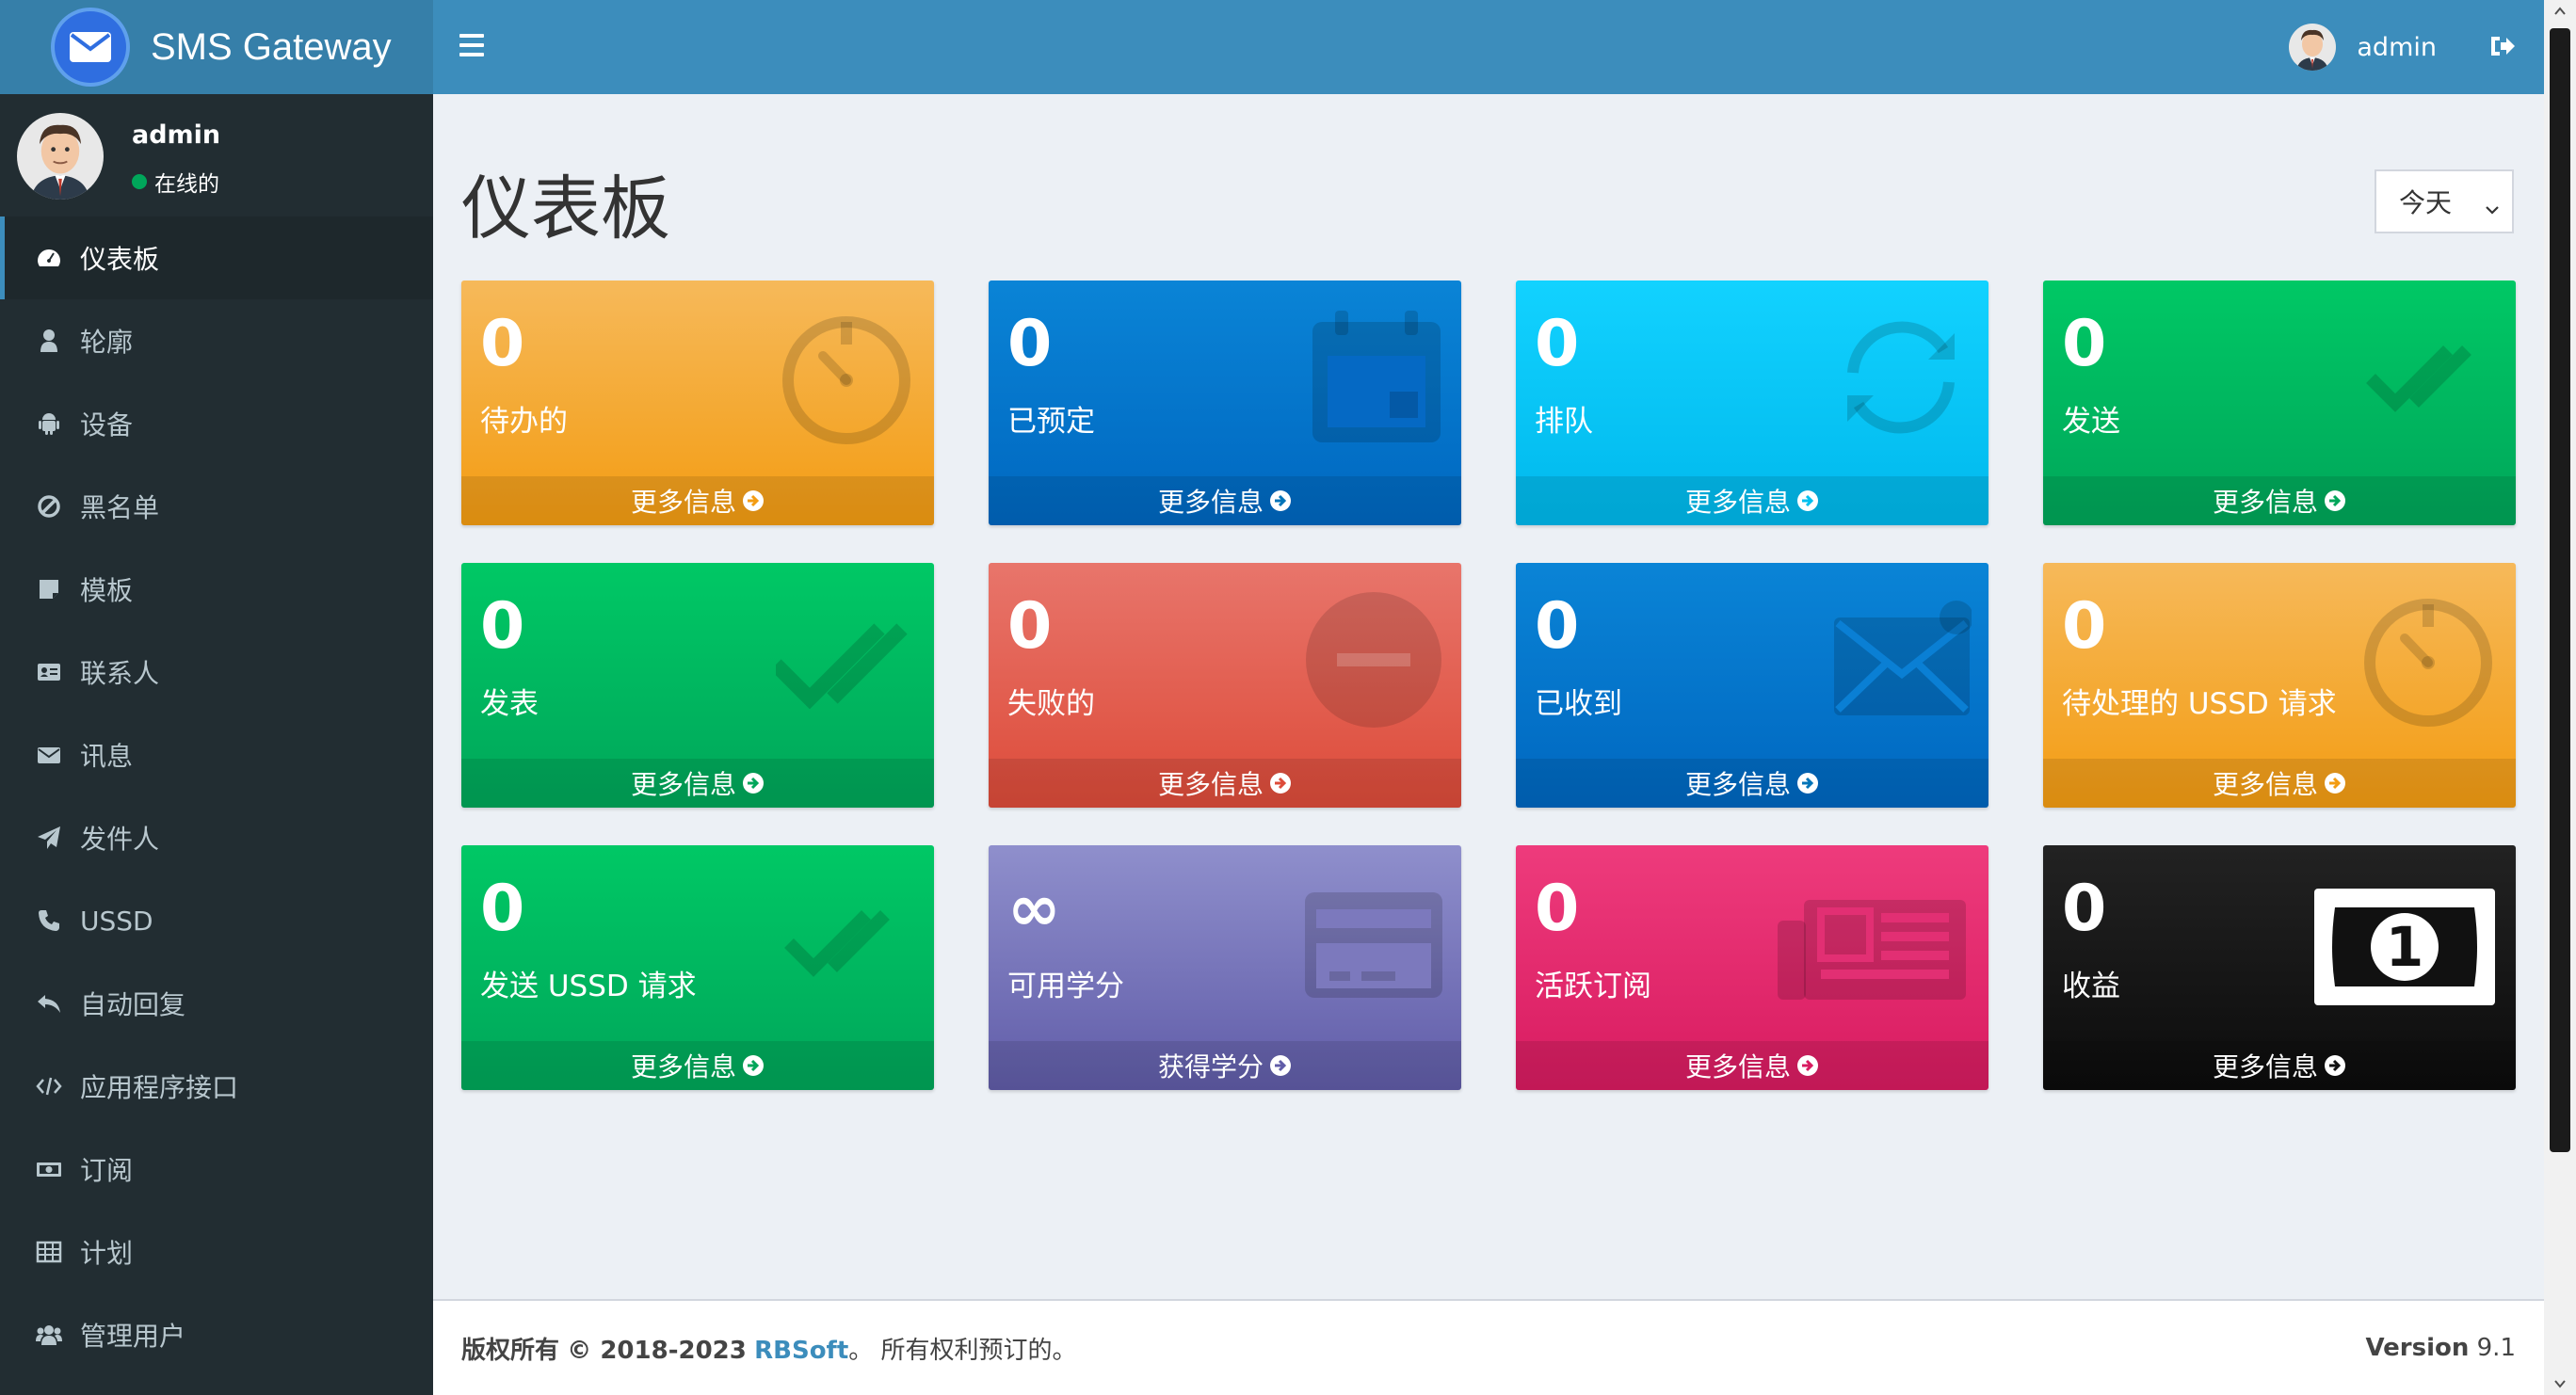 The height and width of the screenshot is (1395, 2576). What do you see at coordinates (216, 1252) in the screenshot?
I see `sidebar-item-plans: 计划` at bounding box center [216, 1252].